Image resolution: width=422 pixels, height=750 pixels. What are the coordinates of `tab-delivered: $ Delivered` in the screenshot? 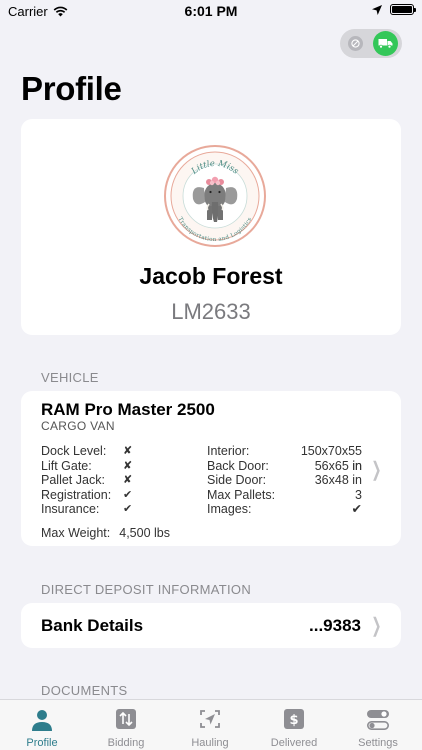 It's located at (294, 725).